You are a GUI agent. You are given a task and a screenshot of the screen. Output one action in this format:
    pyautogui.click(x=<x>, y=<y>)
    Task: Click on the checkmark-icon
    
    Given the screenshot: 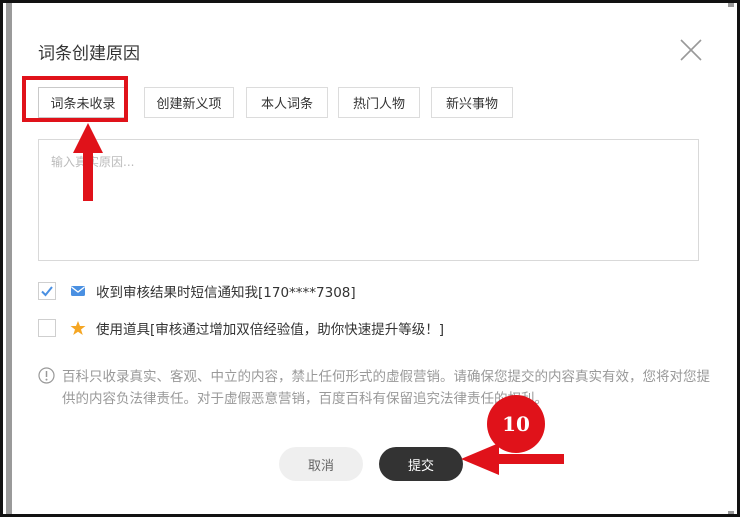 What is the action you would take?
    pyautogui.click(x=47, y=291)
    